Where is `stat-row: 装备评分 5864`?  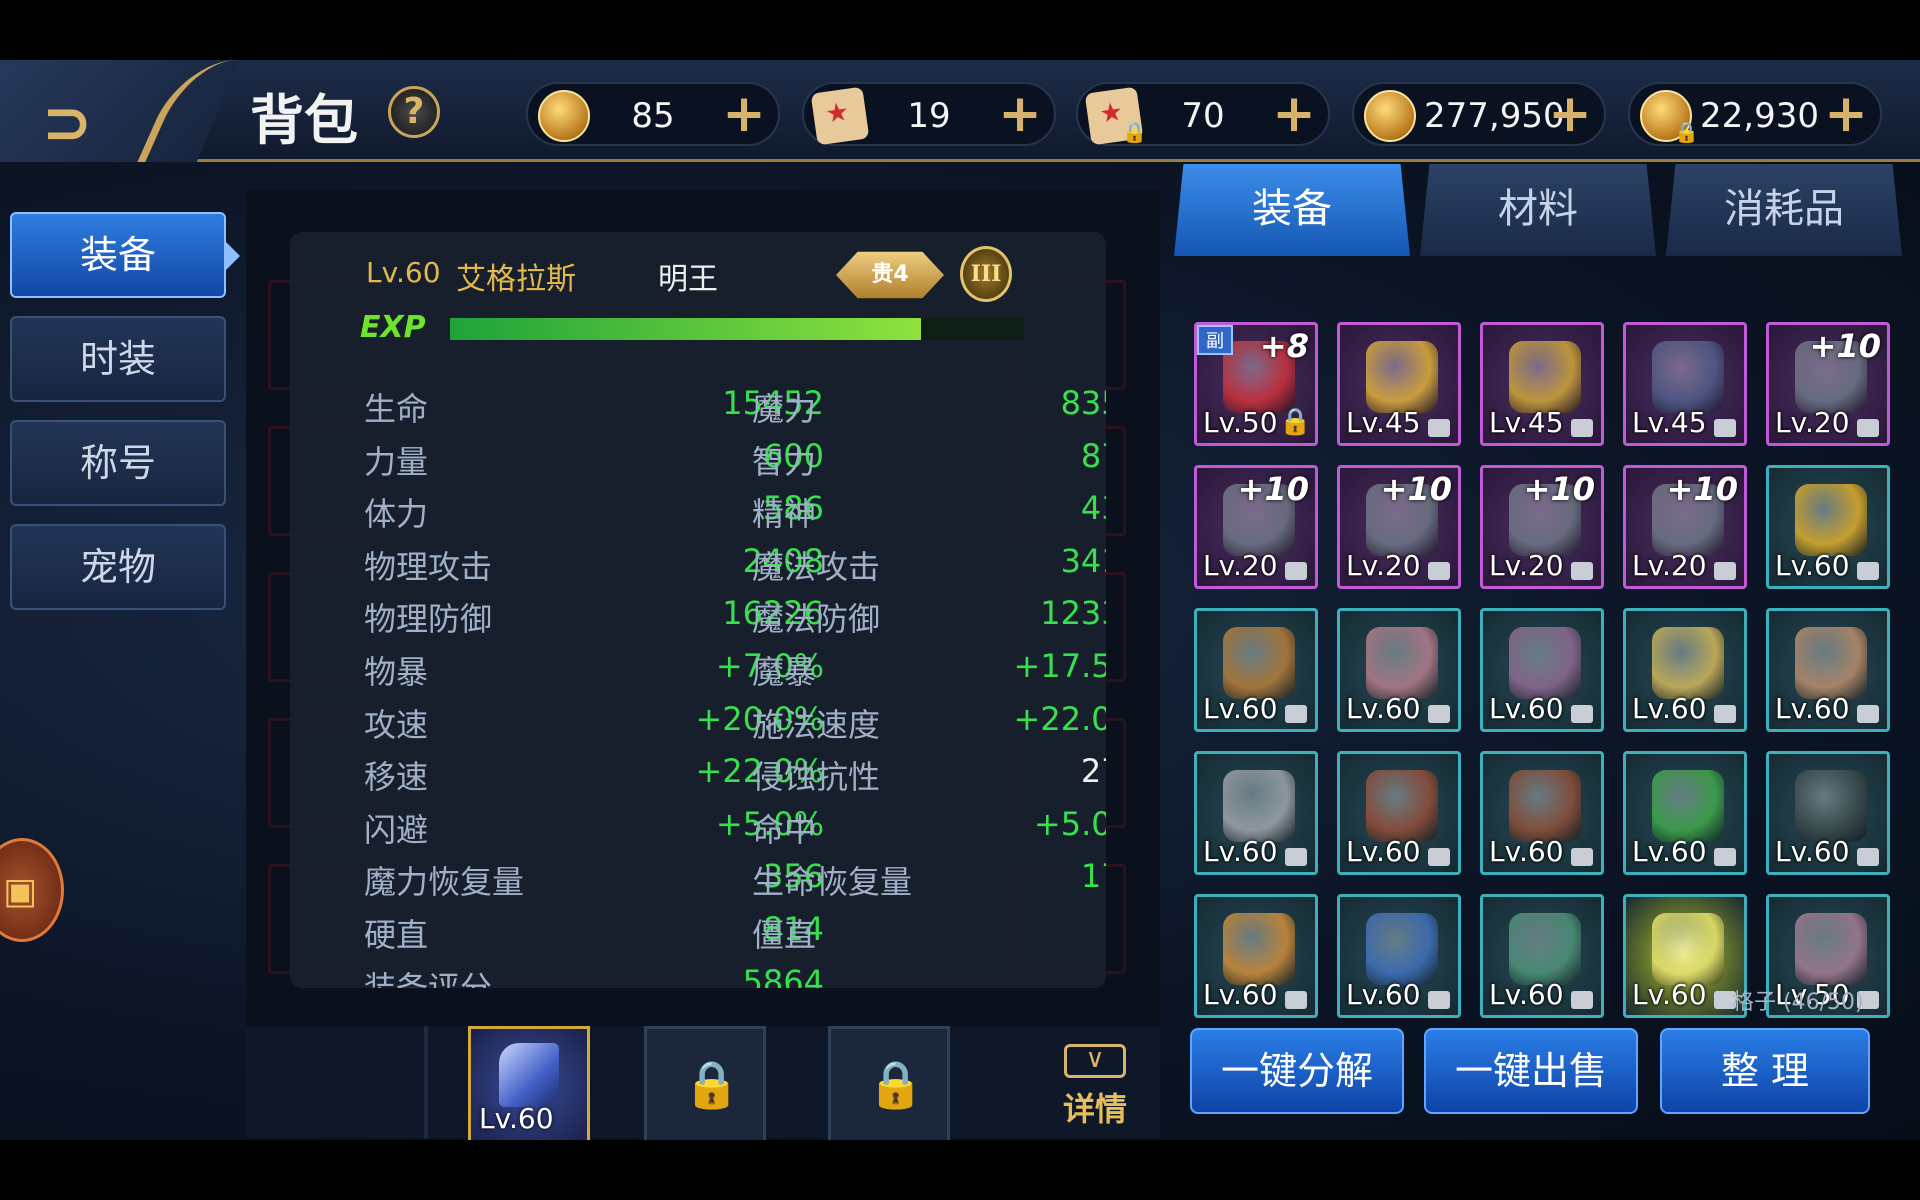
stat-row: 装备评分 5864 is located at coordinates (698, 975).